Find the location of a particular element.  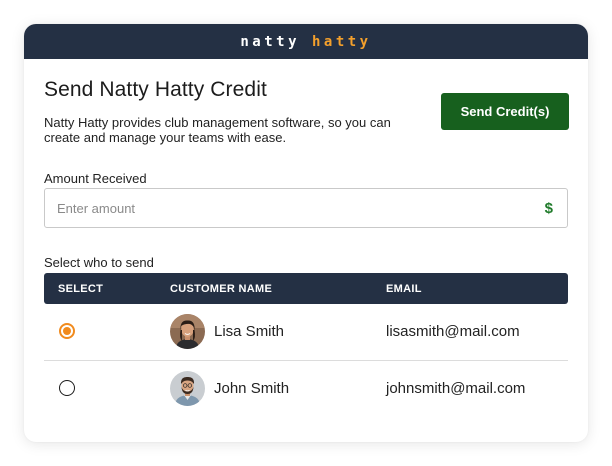

customer-name: Lisa Smith is located at coordinates (249, 331).